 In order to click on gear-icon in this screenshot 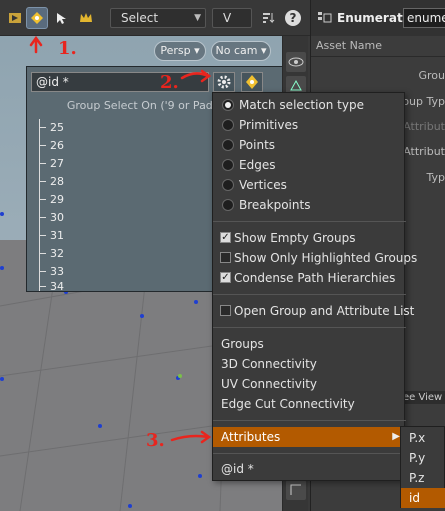, I will do `click(224, 82)`.